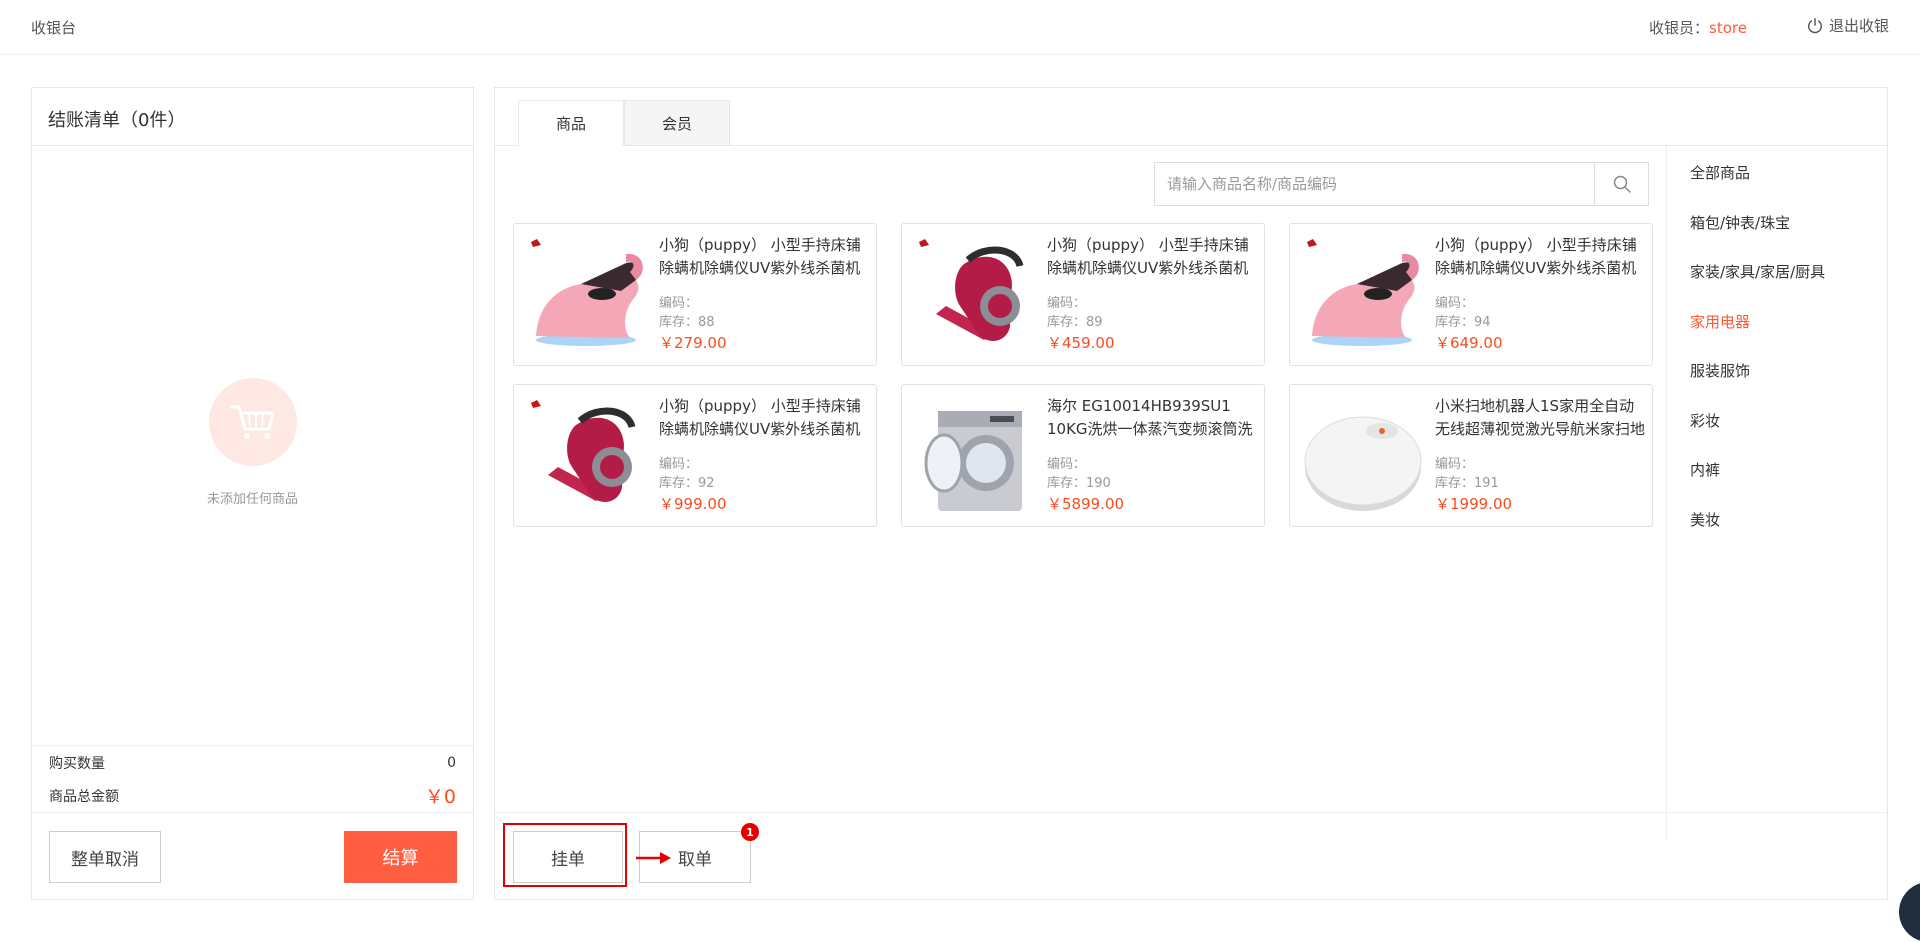 The width and height of the screenshot is (1920, 942). I want to click on app-title: 收银台, so click(54, 28).